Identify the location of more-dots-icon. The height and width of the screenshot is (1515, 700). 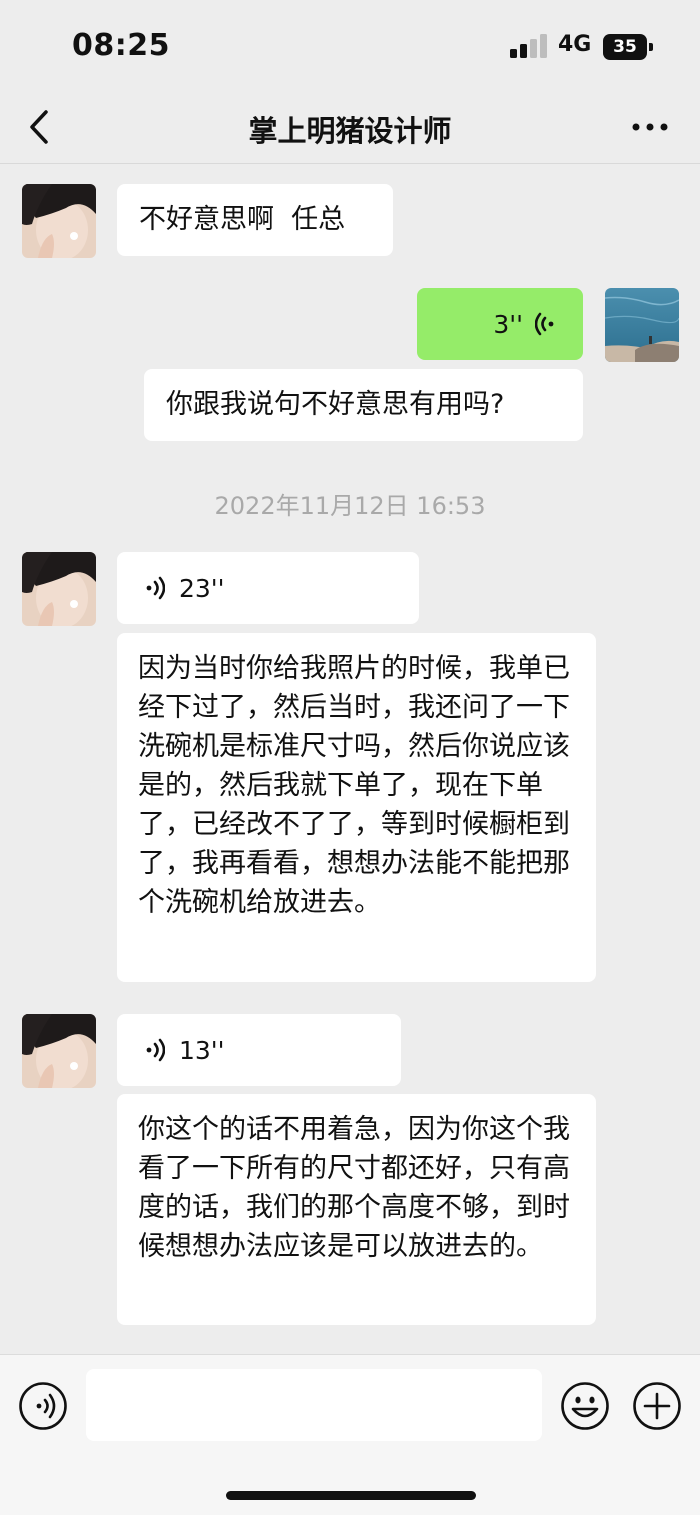
(650, 127).